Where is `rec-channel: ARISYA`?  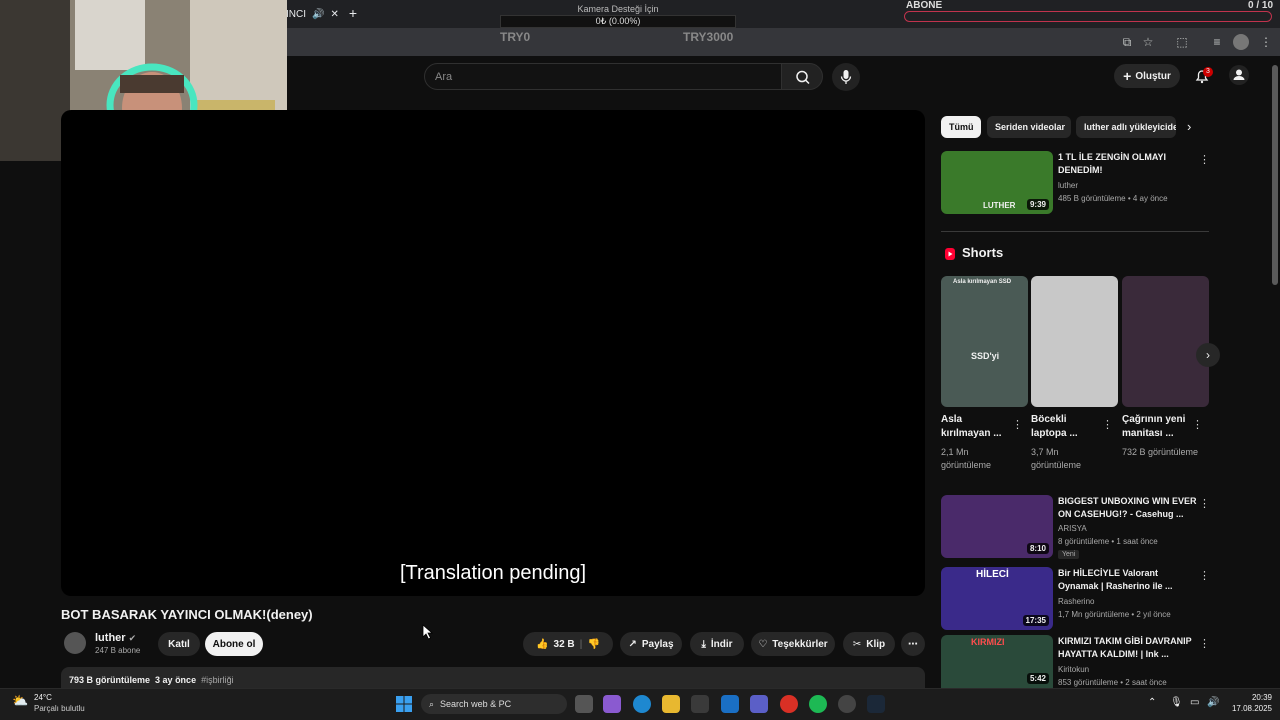 rec-channel: ARISYA is located at coordinates (1072, 528).